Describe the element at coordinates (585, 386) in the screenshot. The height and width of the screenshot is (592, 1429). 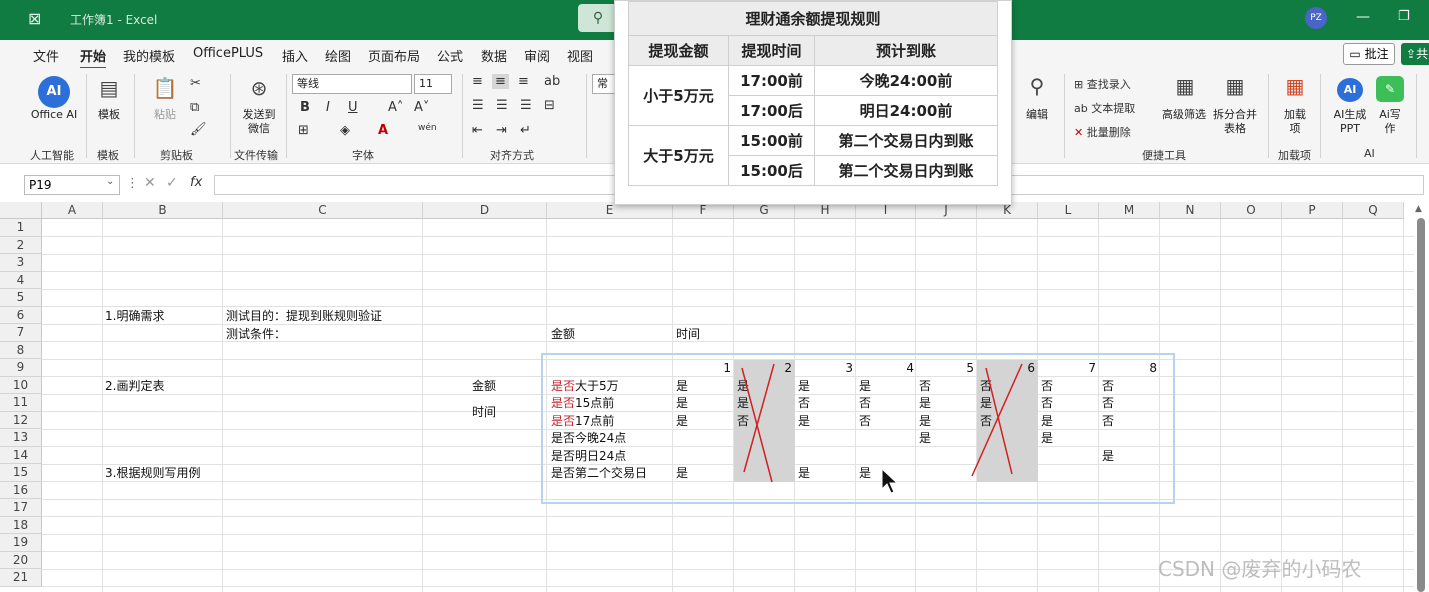
I see `condition-row: 是否大于5万` at that location.